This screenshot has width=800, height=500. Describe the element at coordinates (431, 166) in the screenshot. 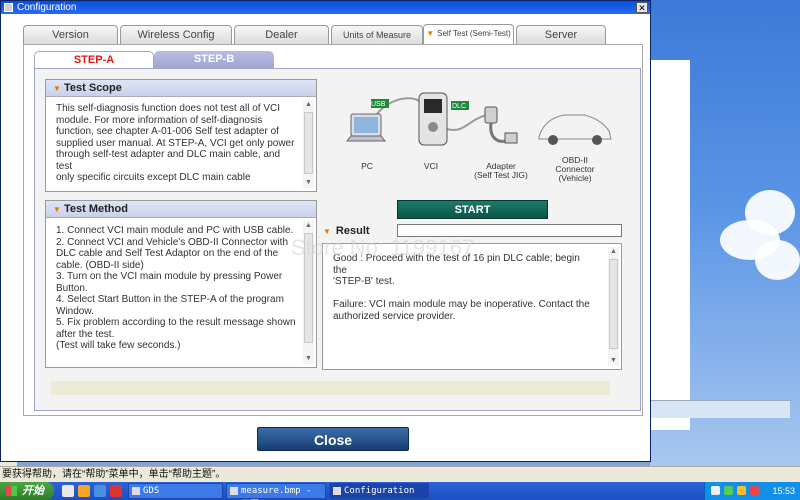

I see `vci-label: VCI` at that location.